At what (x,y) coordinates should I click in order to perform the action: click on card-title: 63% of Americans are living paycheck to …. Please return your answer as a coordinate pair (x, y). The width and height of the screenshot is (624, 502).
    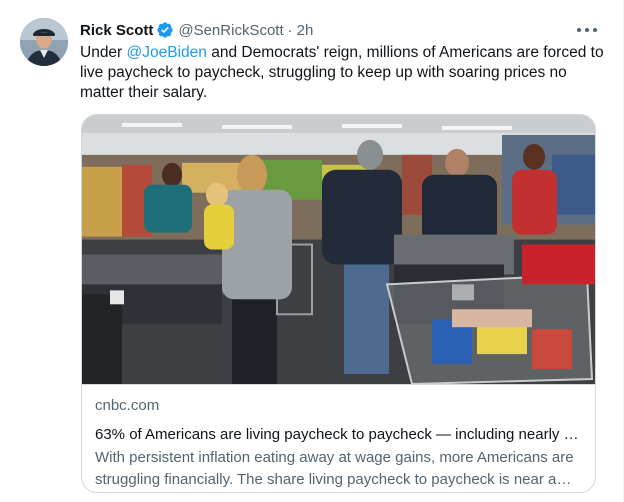
    Looking at the image, I should click on (340, 434).